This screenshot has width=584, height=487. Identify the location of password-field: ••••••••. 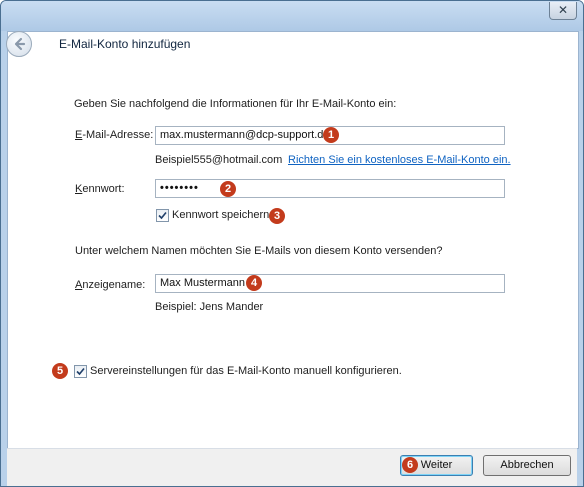
(330, 188).